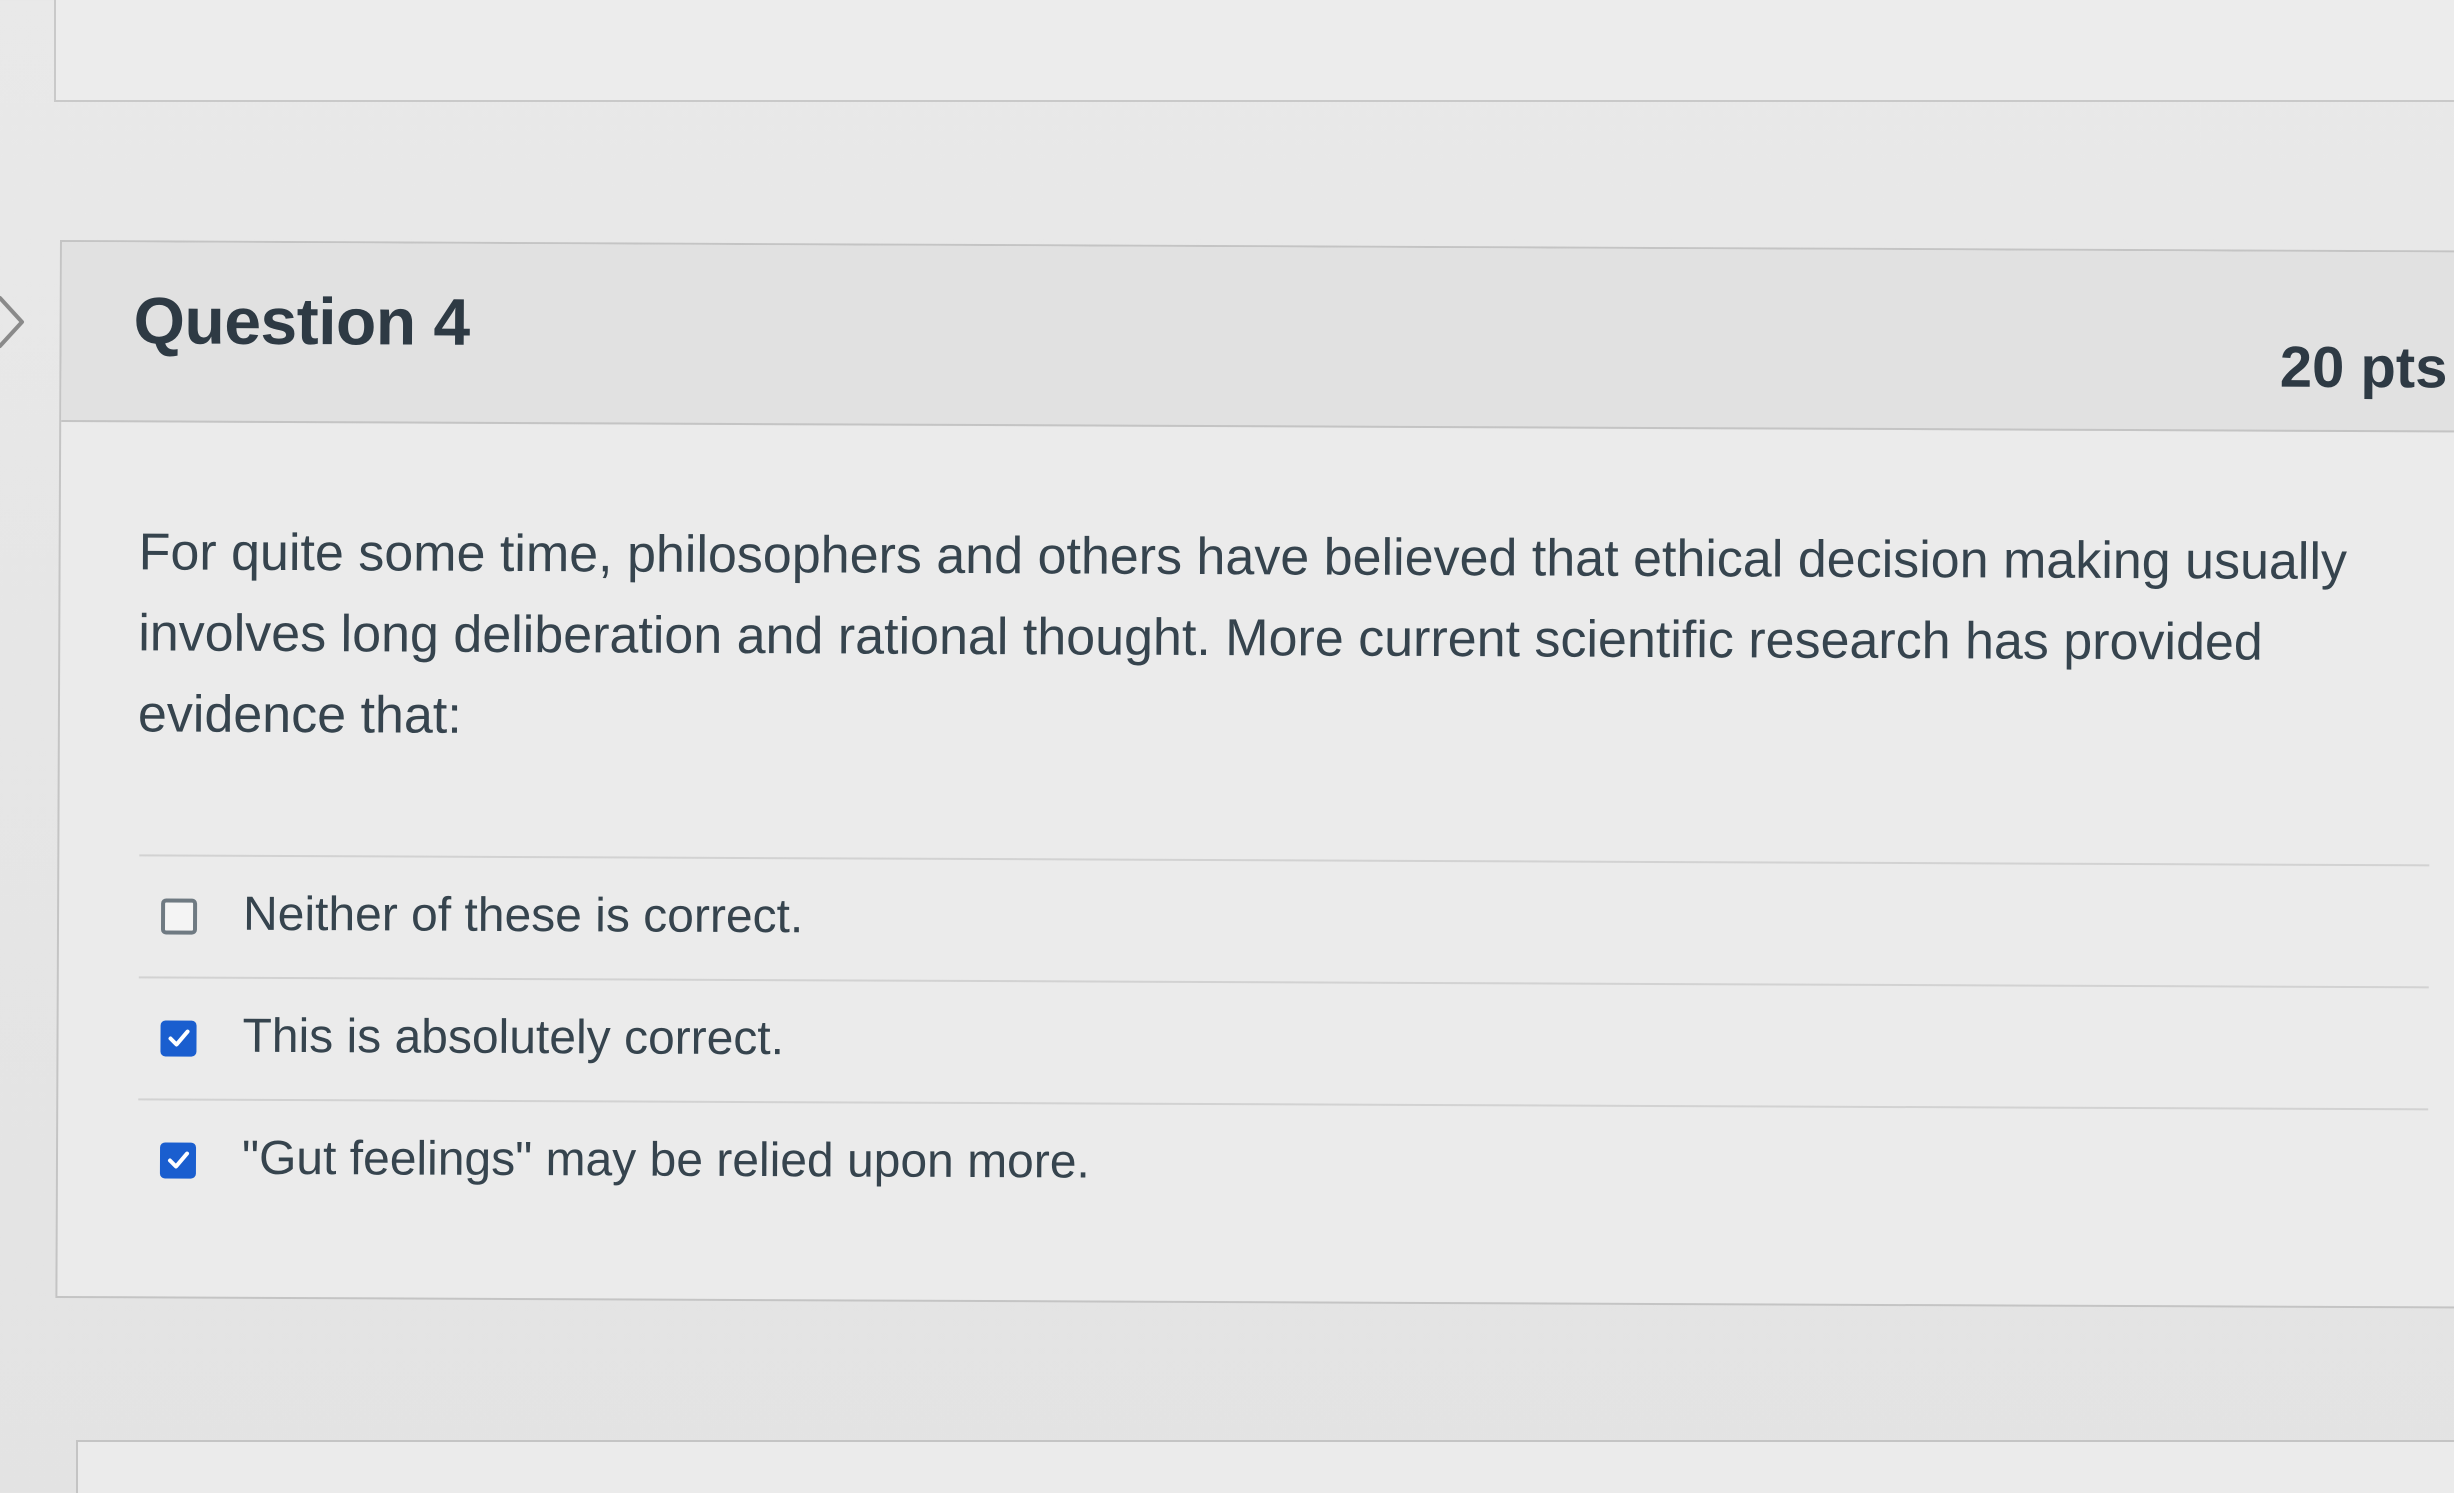 The height and width of the screenshot is (1493, 2454). Describe the element at coordinates (523, 915) in the screenshot. I see `answer-label: Neither of these is correct.` at that location.